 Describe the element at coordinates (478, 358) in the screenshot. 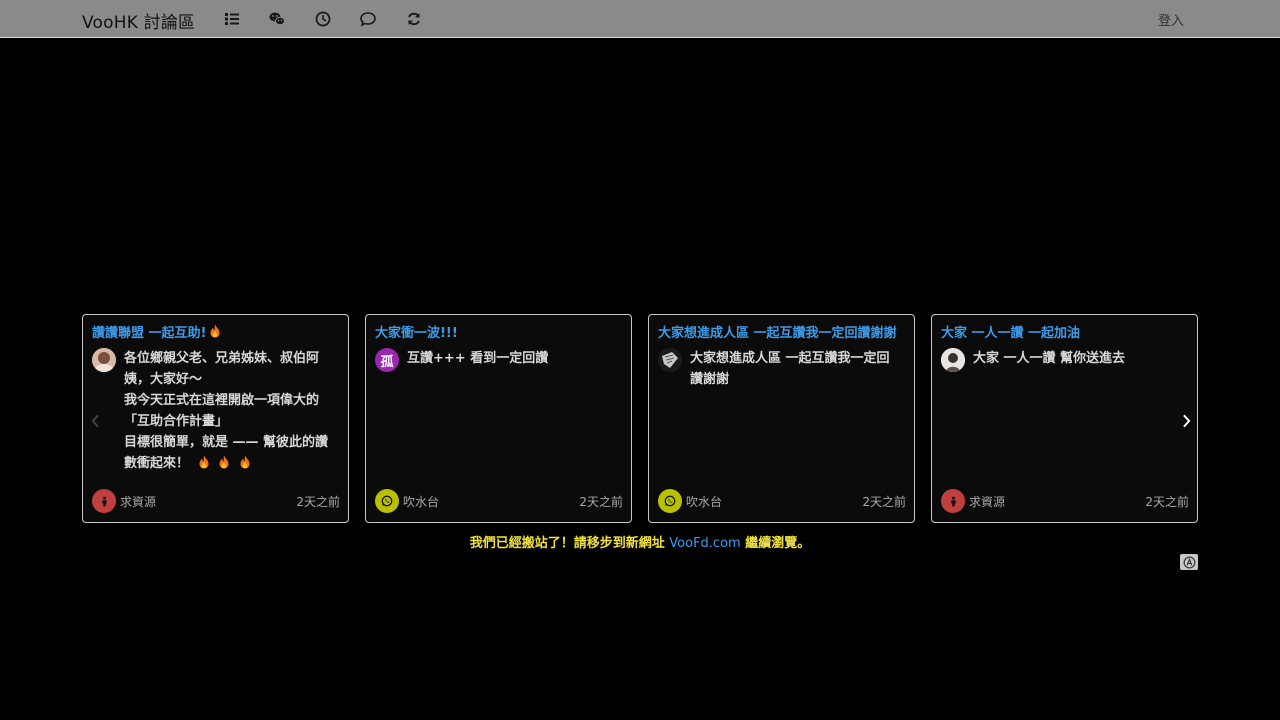

I see `post-excerpt: 互讚+++ 看到一定回讚` at that location.